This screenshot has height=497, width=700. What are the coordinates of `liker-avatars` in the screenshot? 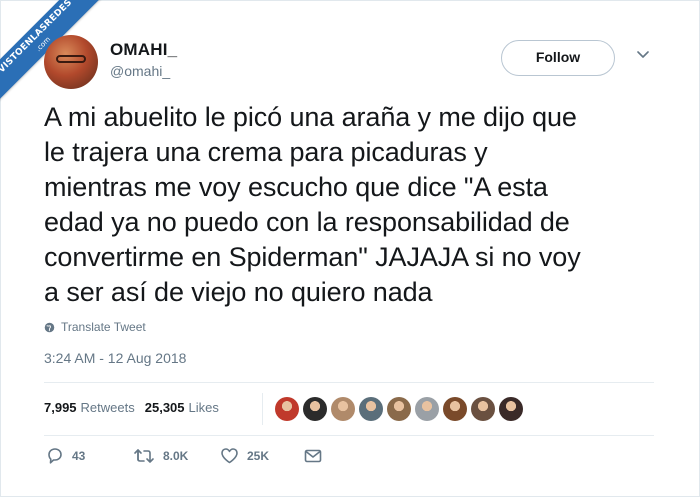 It's located at (401, 409).